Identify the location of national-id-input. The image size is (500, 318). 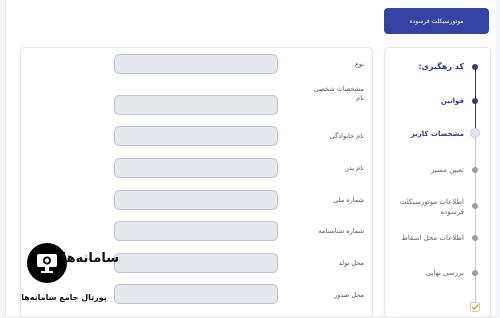
(196, 200).